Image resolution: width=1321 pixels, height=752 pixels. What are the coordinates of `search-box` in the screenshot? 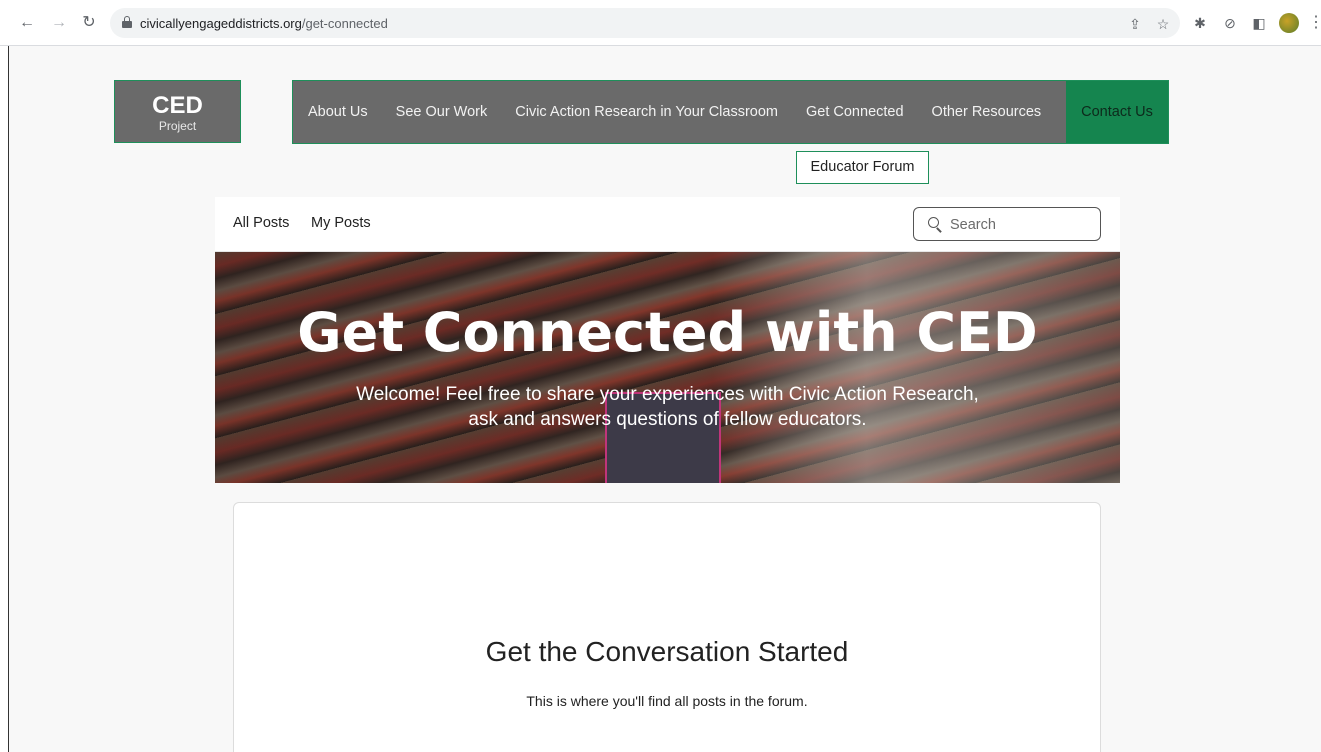 It's located at (1007, 224).